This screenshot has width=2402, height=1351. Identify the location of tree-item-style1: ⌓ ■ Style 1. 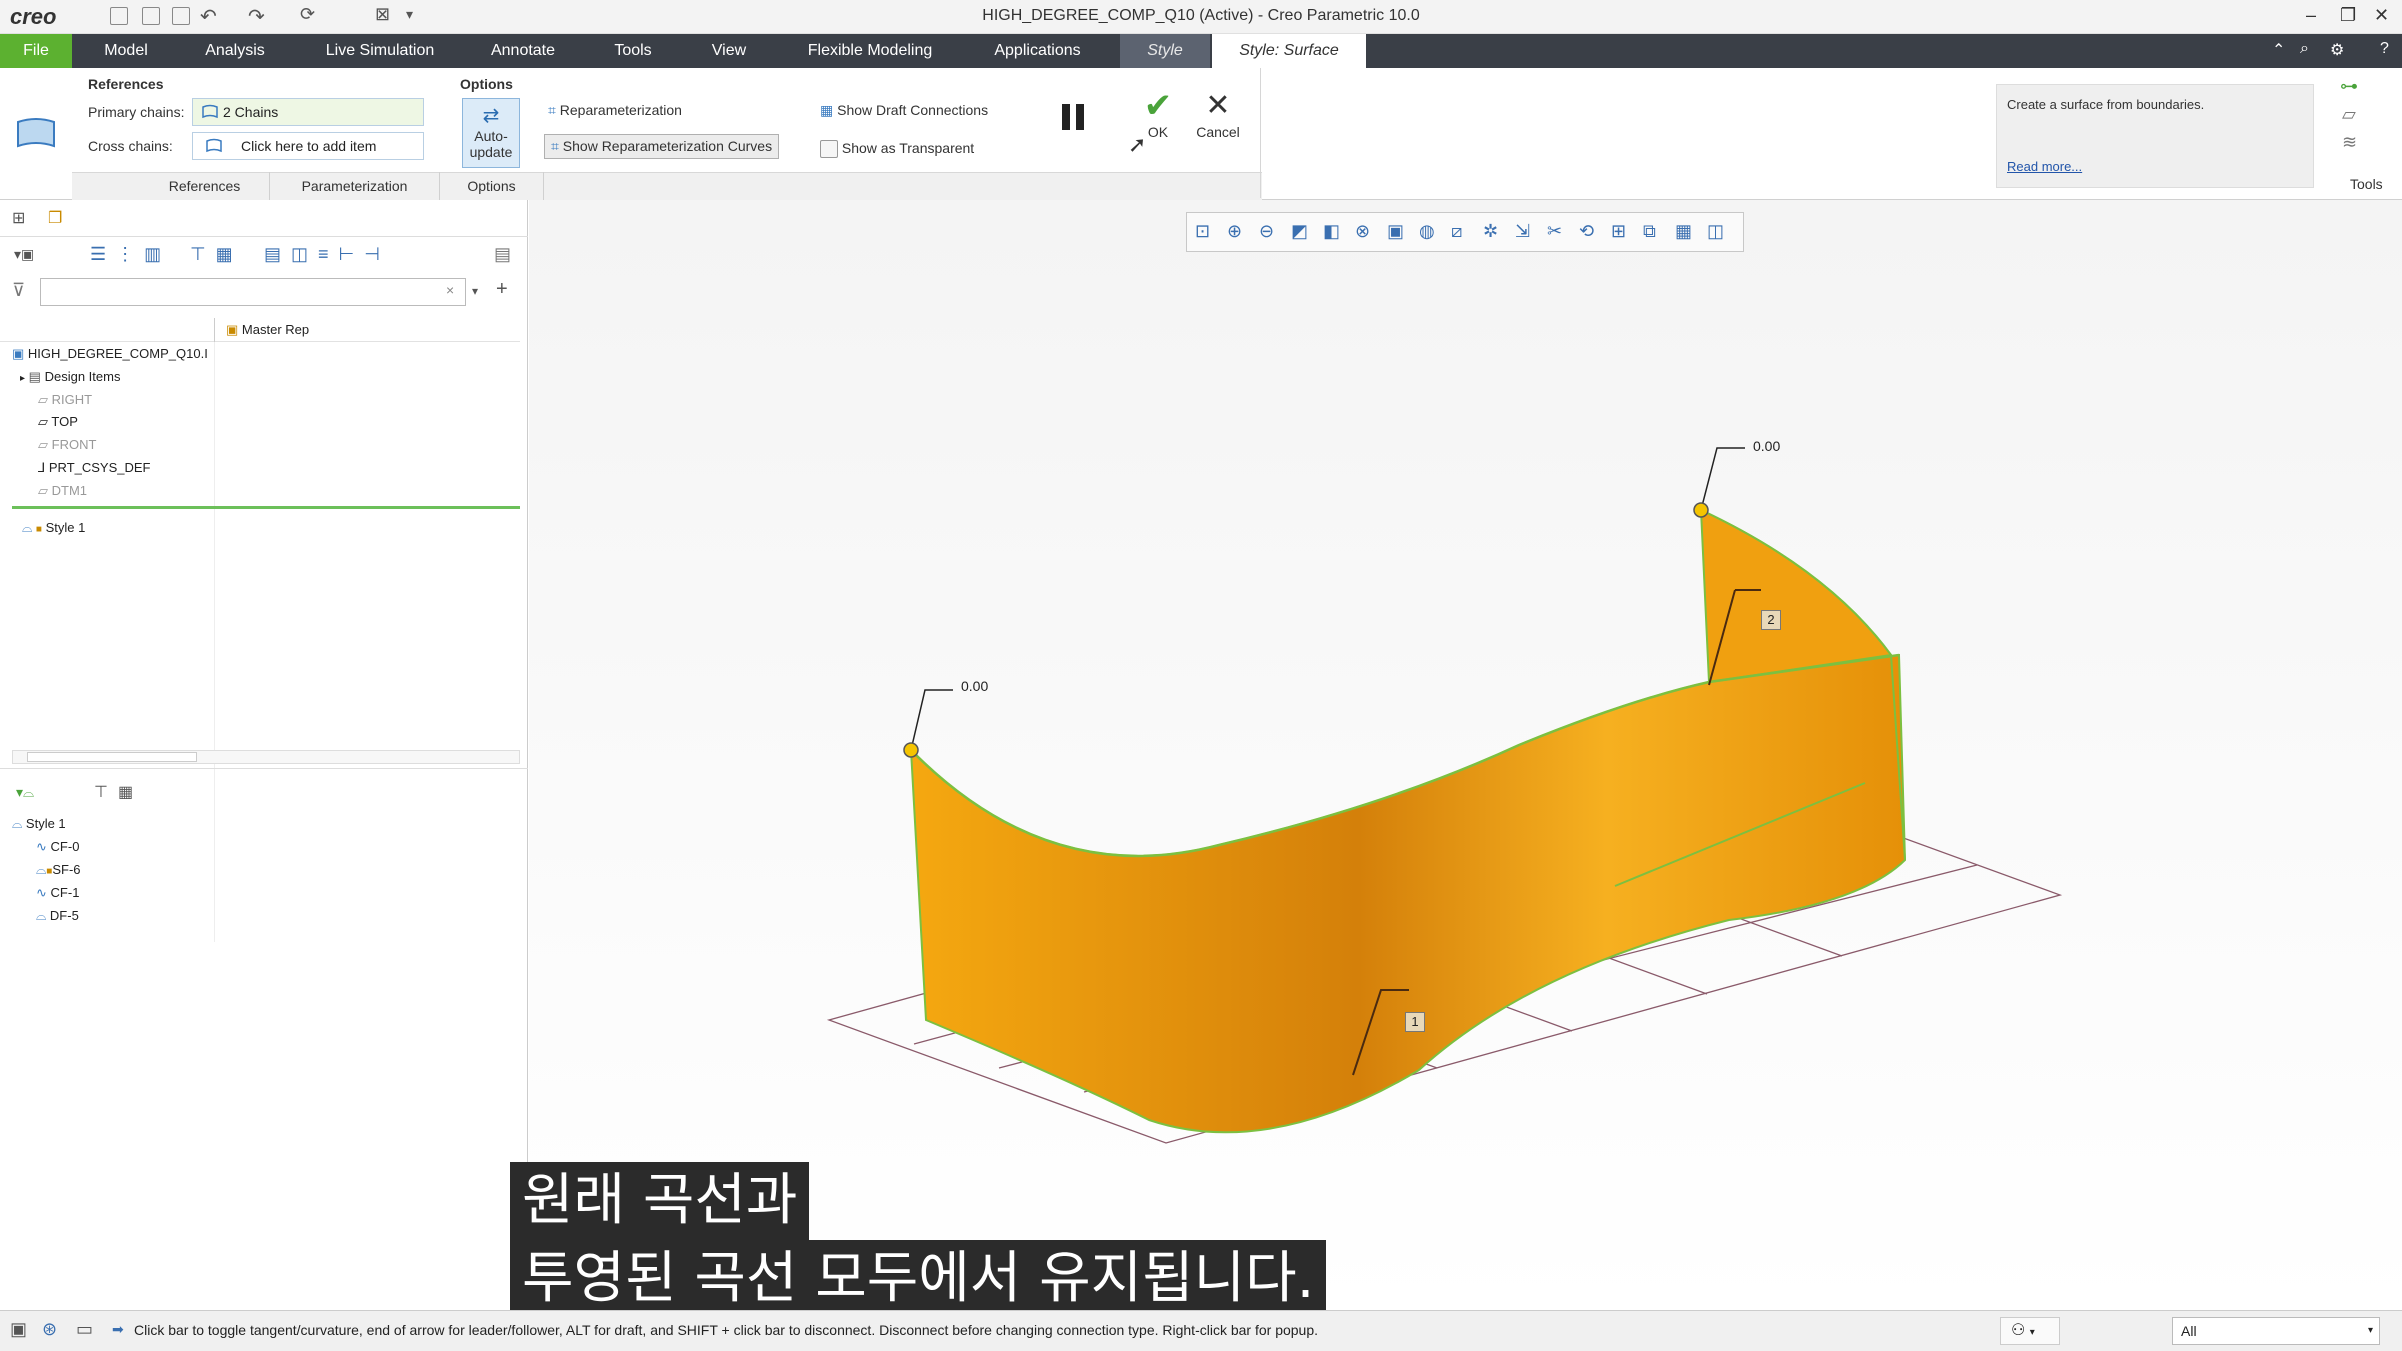
(53, 528).